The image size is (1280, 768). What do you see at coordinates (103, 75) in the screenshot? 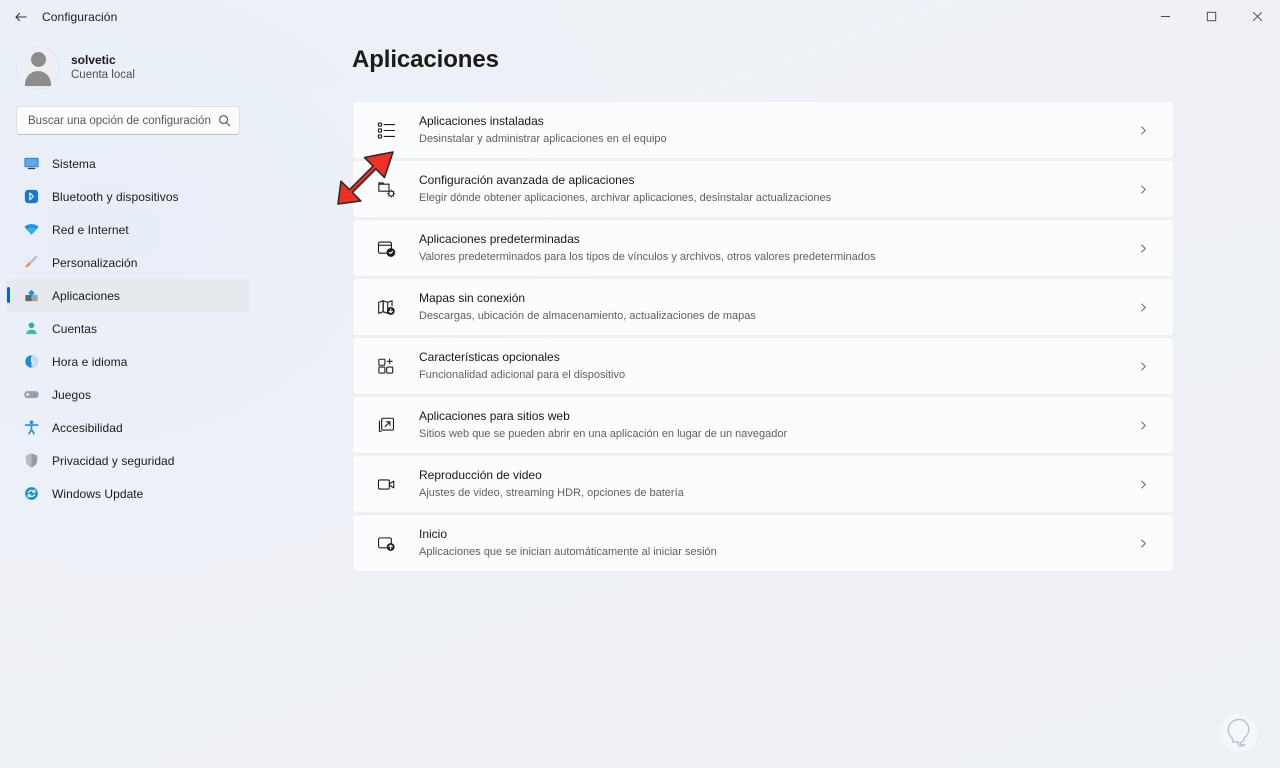
I see `account-subtitle: Cuenta local` at bounding box center [103, 75].